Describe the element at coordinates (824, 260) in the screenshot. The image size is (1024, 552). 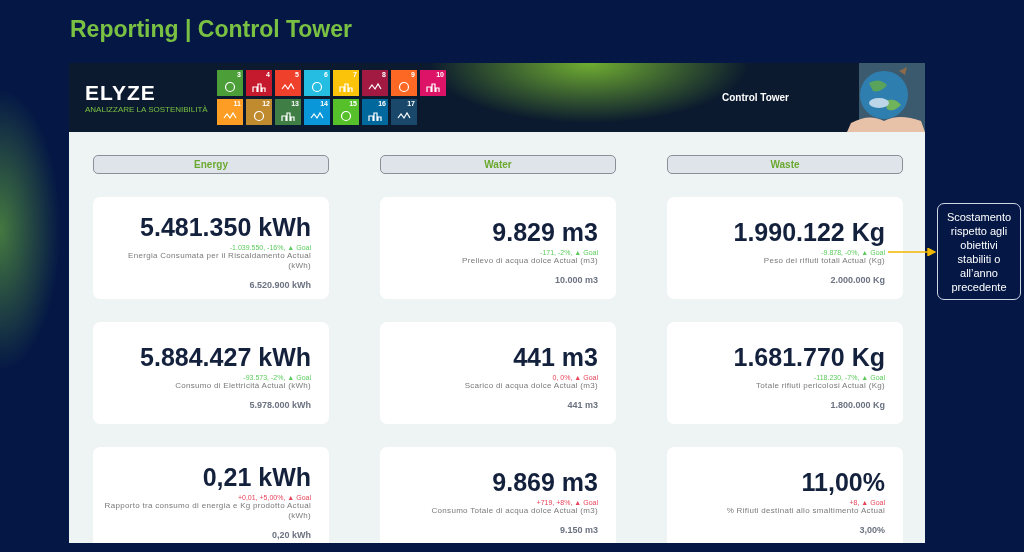
I see `kpi-label: Peso dei rifiuti totali Actual (Kg)` at that location.